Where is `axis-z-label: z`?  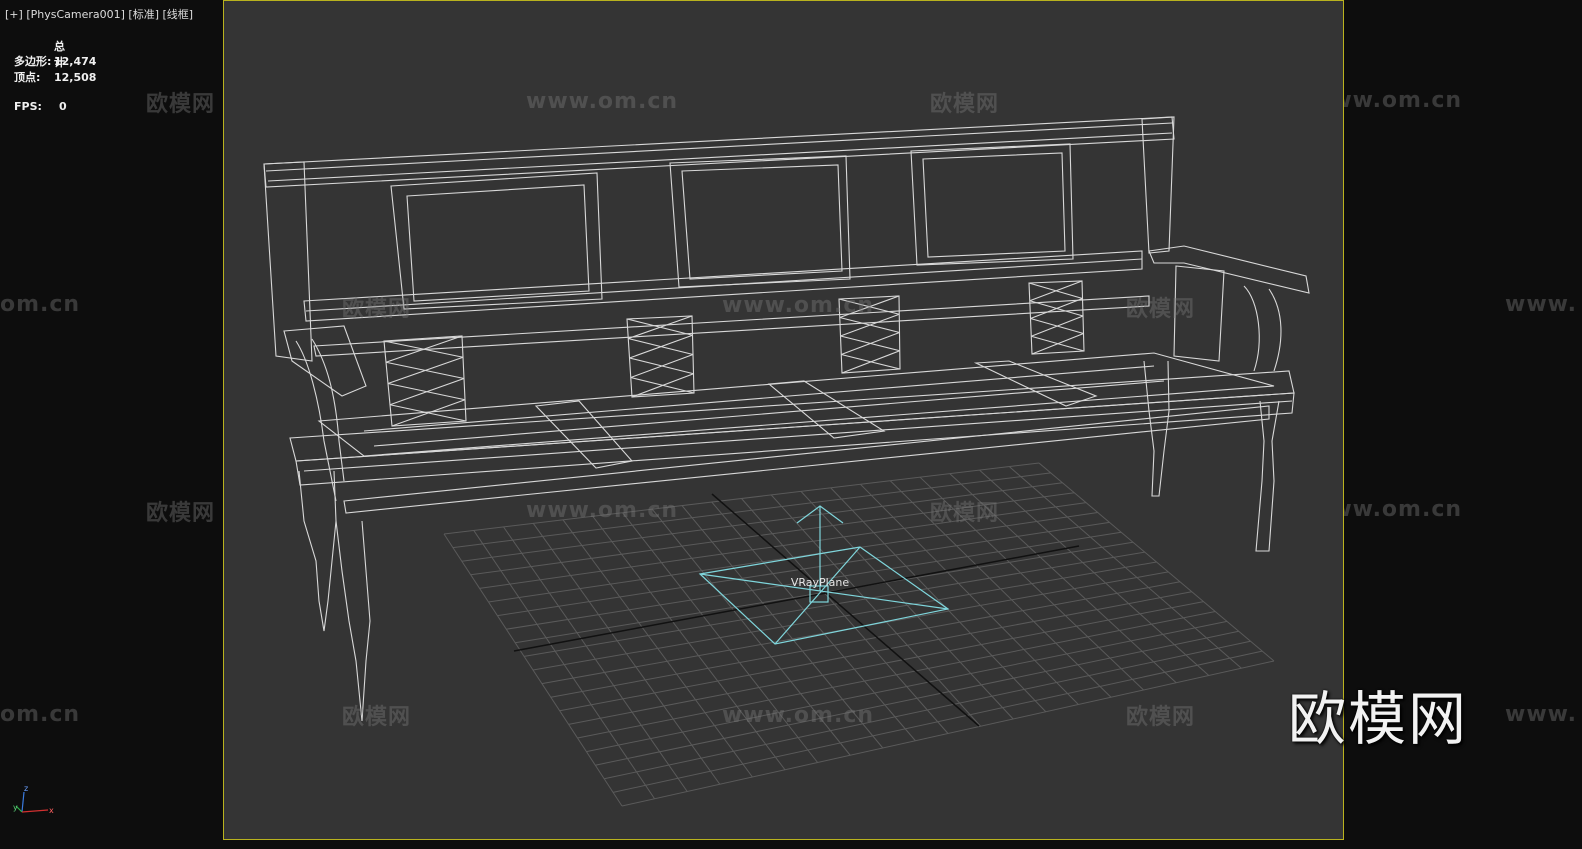
axis-z-label: z is located at coordinates (26, 788).